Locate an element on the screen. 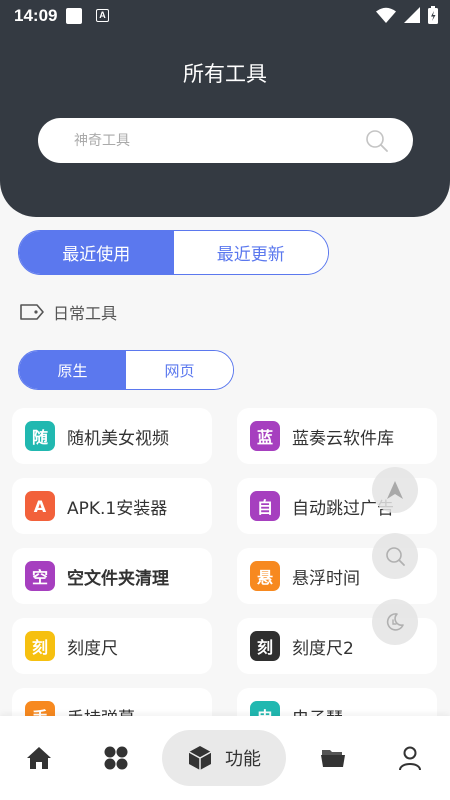 This screenshot has height=800, width=450. tool-card-apk-installer: A APK.1安装器 is located at coordinates (112, 506).